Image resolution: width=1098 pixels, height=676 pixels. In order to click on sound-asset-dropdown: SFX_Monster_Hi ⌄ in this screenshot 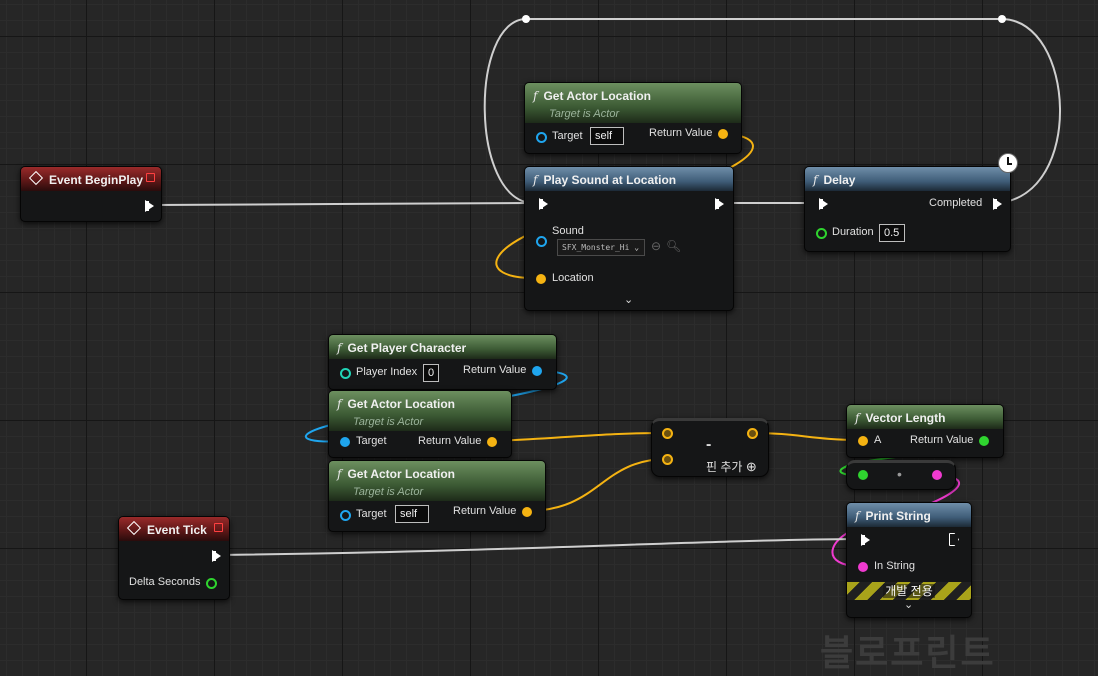, I will do `click(601, 247)`.